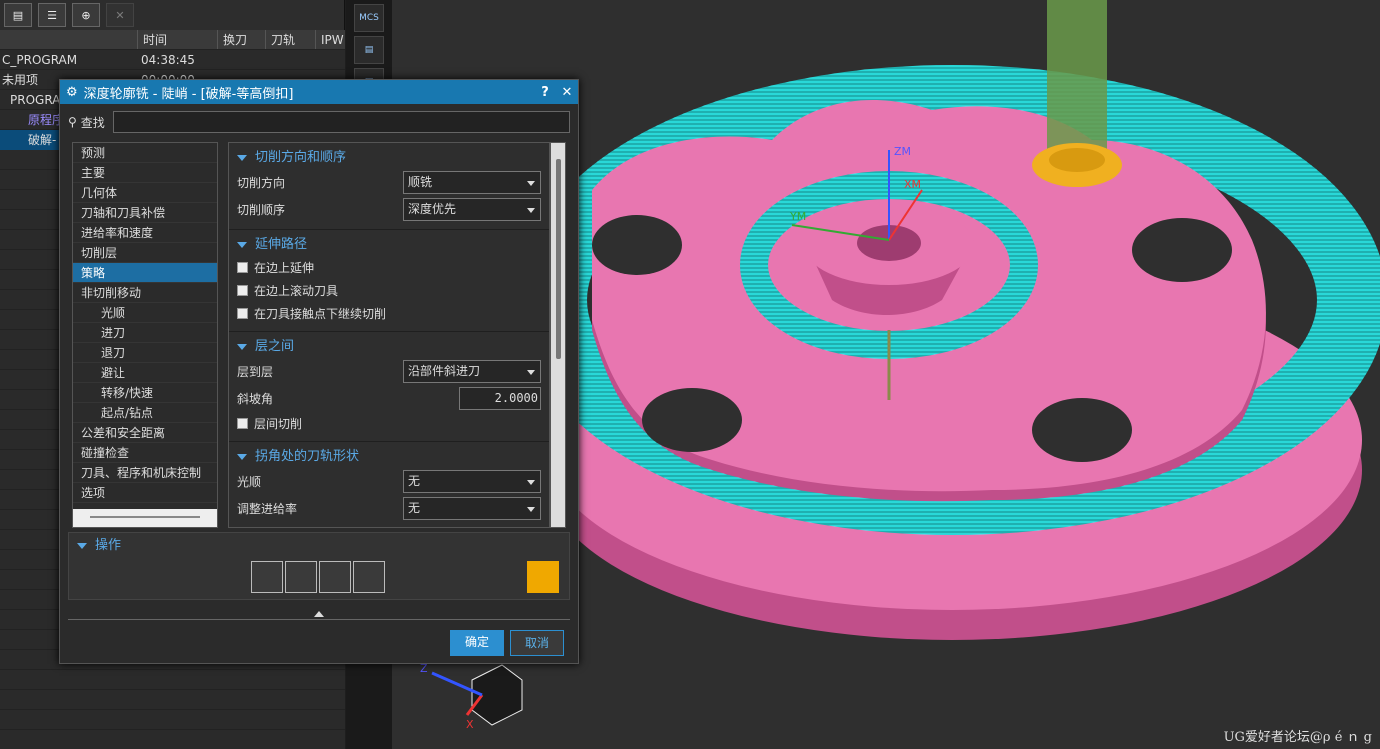 The image size is (1380, 749). What do you see at coordinates (145, 453) in the screenshot?
I see `tree-item-collision: 碰撞检查` at bounding box center [145, 453].